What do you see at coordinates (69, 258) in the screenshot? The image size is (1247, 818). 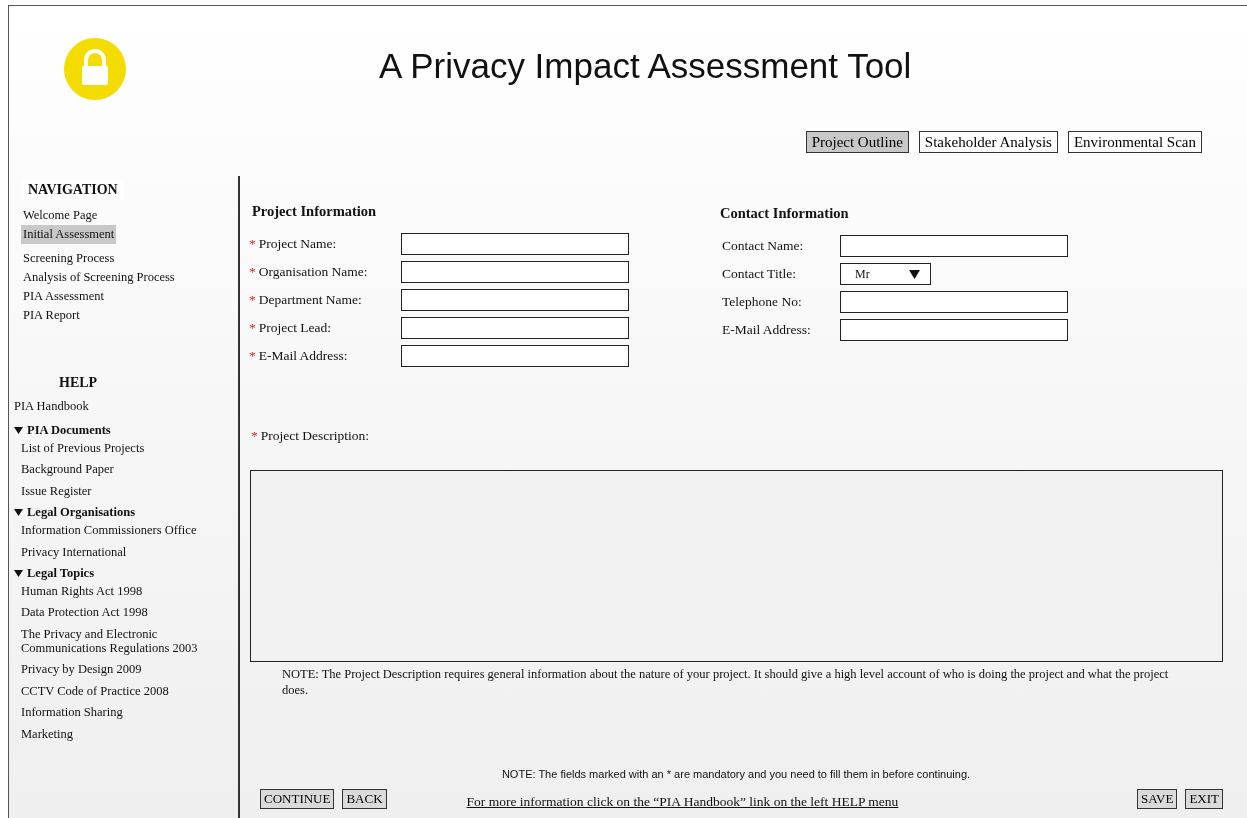 I see `nav-item: Screening Process` at bounding box center [69, 258].